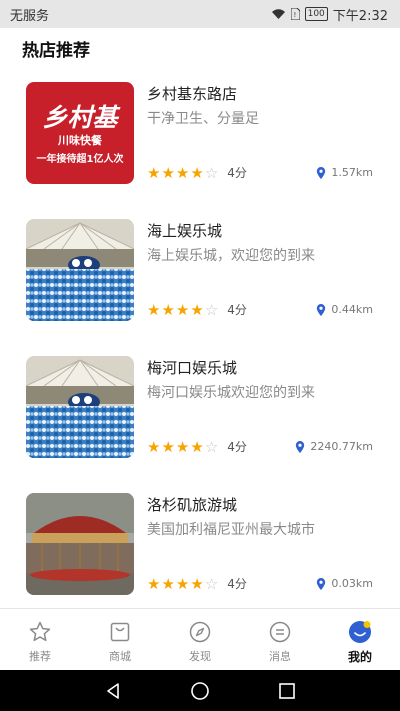 This screenshot has width=400, height=711. I want to click on store-name: 梅河口娱乐城, so click(192, 368).